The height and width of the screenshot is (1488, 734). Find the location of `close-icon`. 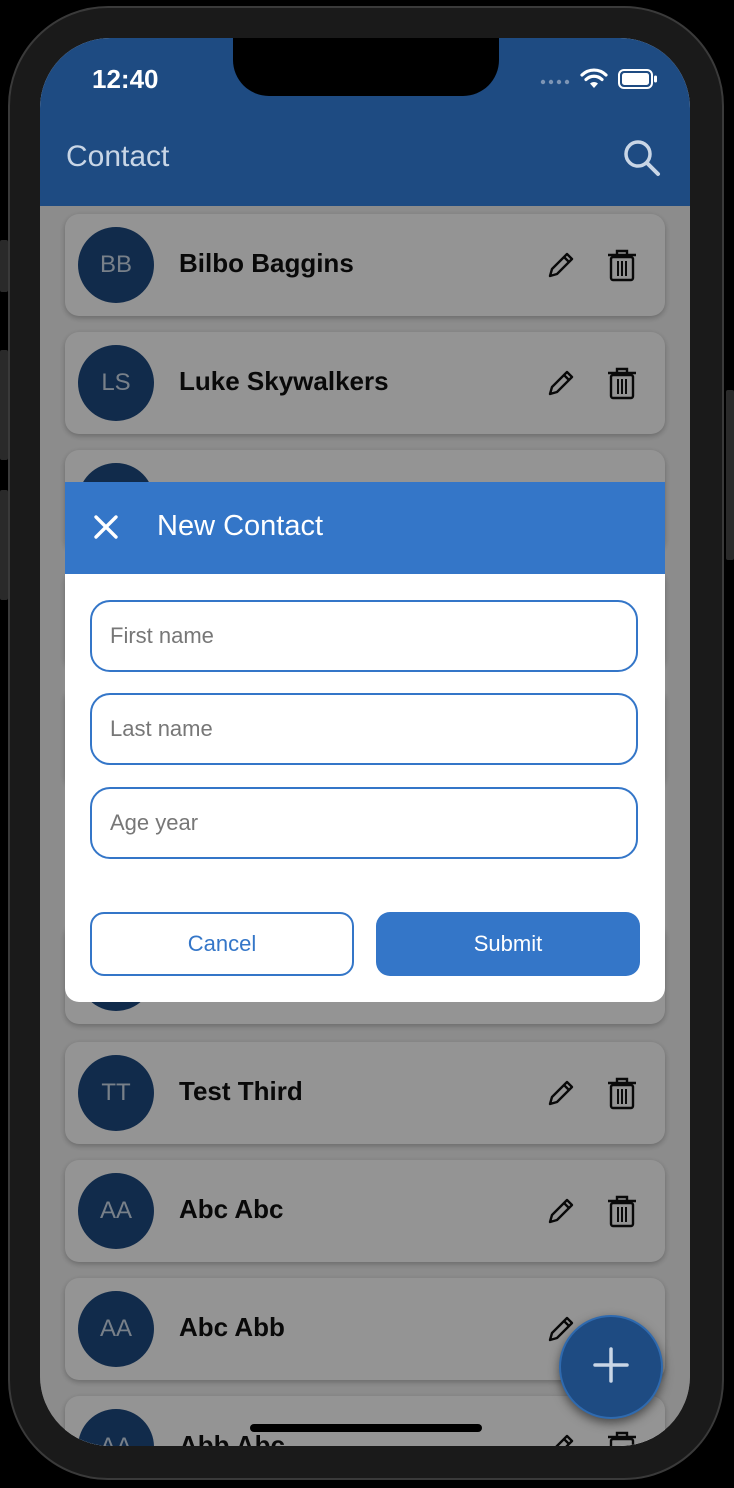

close-icon is located at coordinates (106, 527).